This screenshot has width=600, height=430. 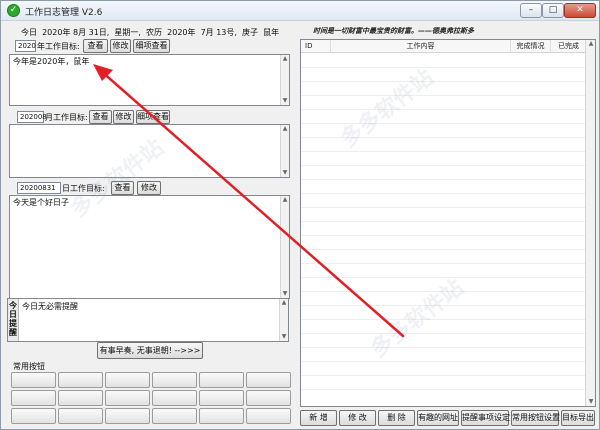 What do you see at coordinates (32, 117) in the screenshot?
I see `month-input: 202008` at bounding box center [32, 117].